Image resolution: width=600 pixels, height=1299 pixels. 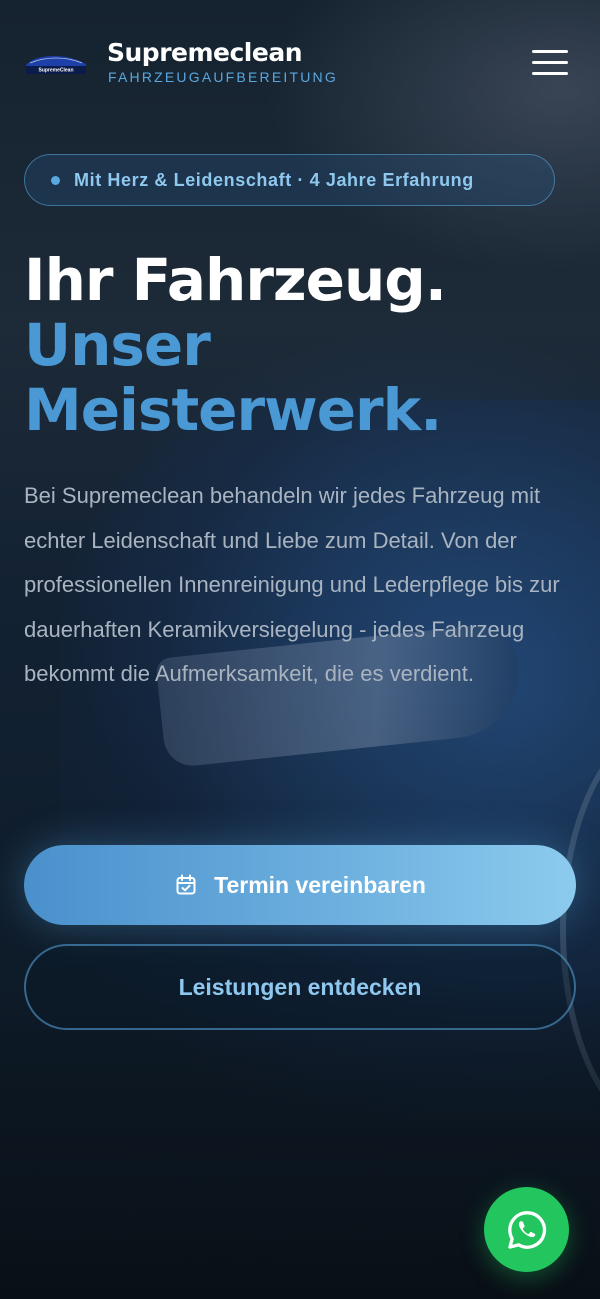 What do you see at coordinates (55, 71) in the screenshot?
I see `logo-text: SupremeClean` at bounding box center [55, 71].